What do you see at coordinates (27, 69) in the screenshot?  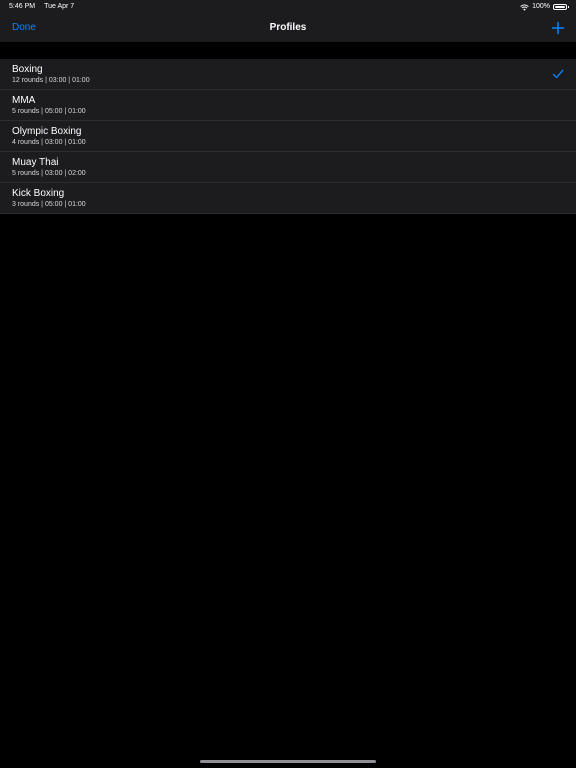 I see `profile-name: Boxing` at bounding box center [27, 69].